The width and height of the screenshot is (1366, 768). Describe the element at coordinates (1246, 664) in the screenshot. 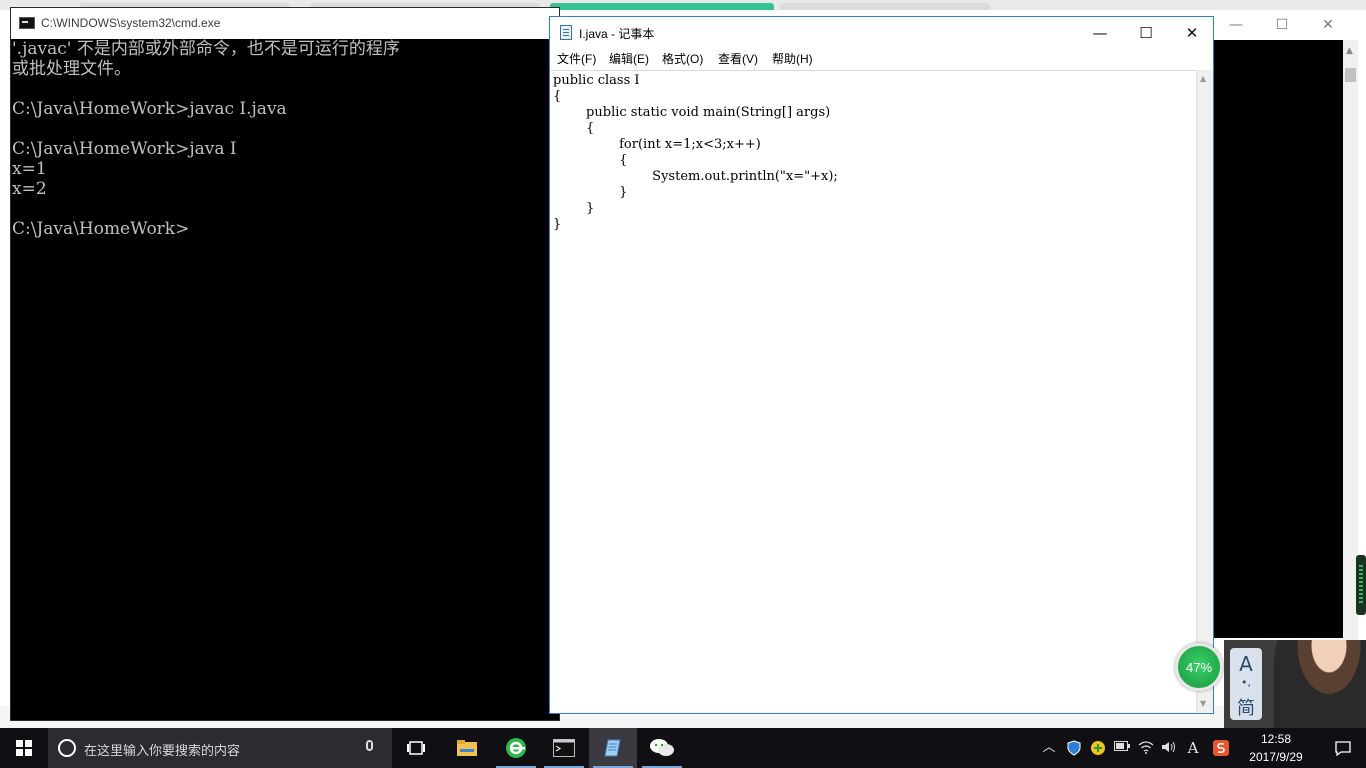

I see `ime-mode-glyph: A` at that location.